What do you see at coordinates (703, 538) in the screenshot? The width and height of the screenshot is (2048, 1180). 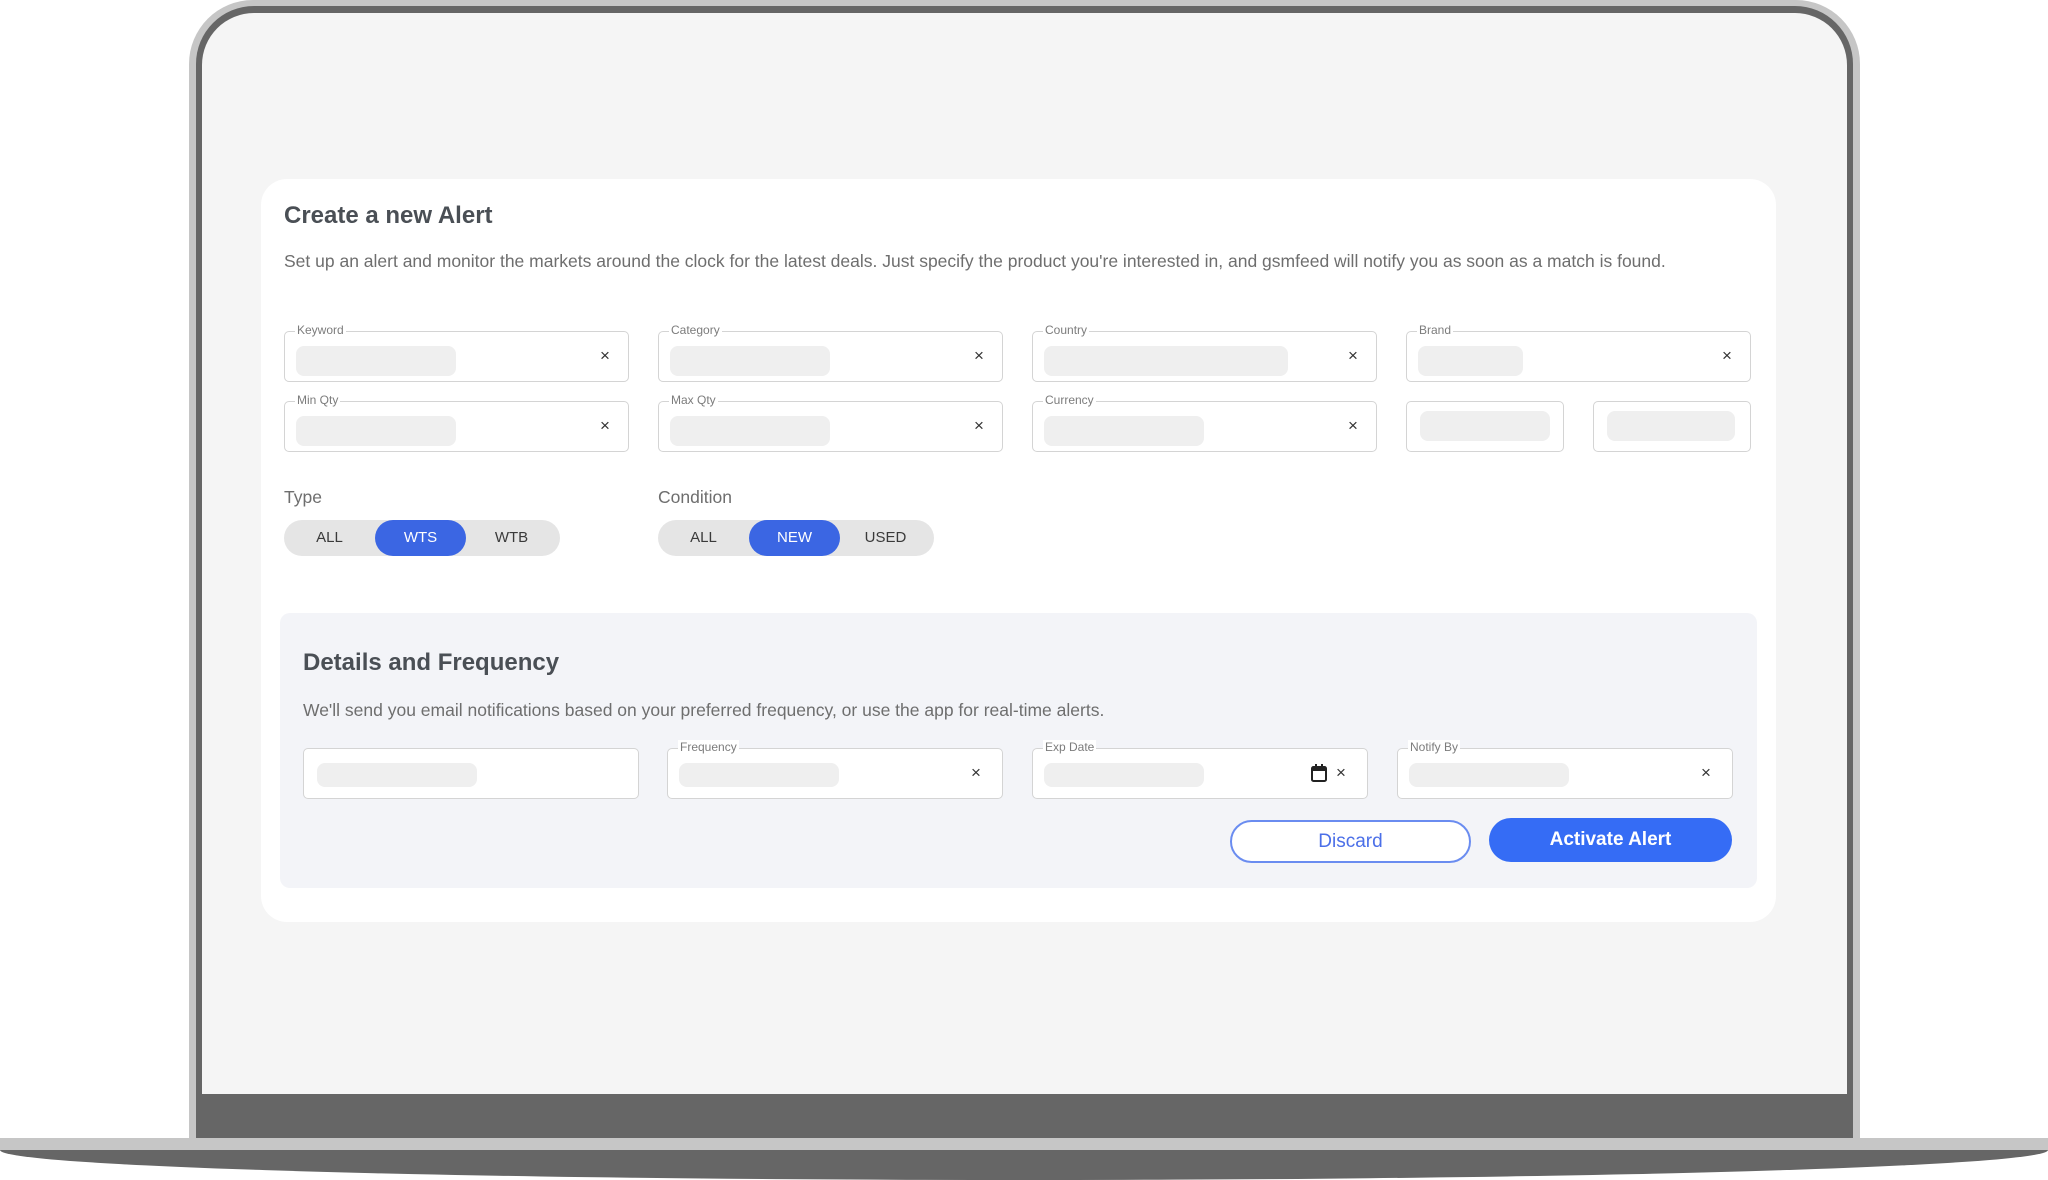 I see `condition-option-all: ALL` at bounding box center [703, 538].